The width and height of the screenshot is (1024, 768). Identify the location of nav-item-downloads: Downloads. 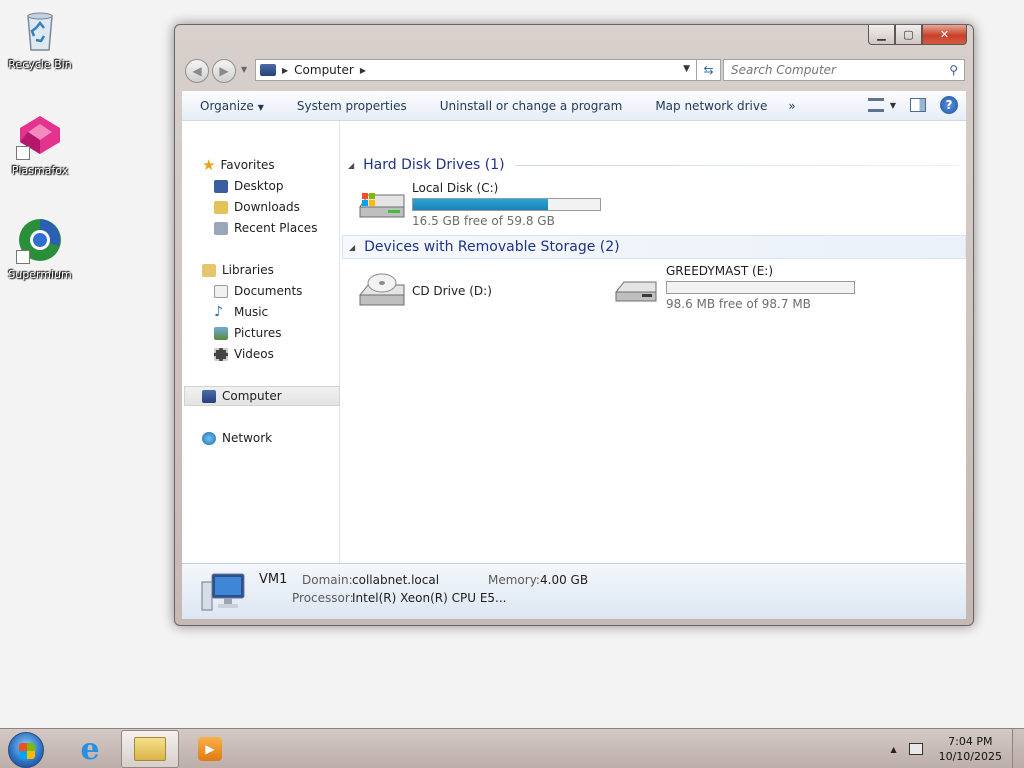
(257, 207).